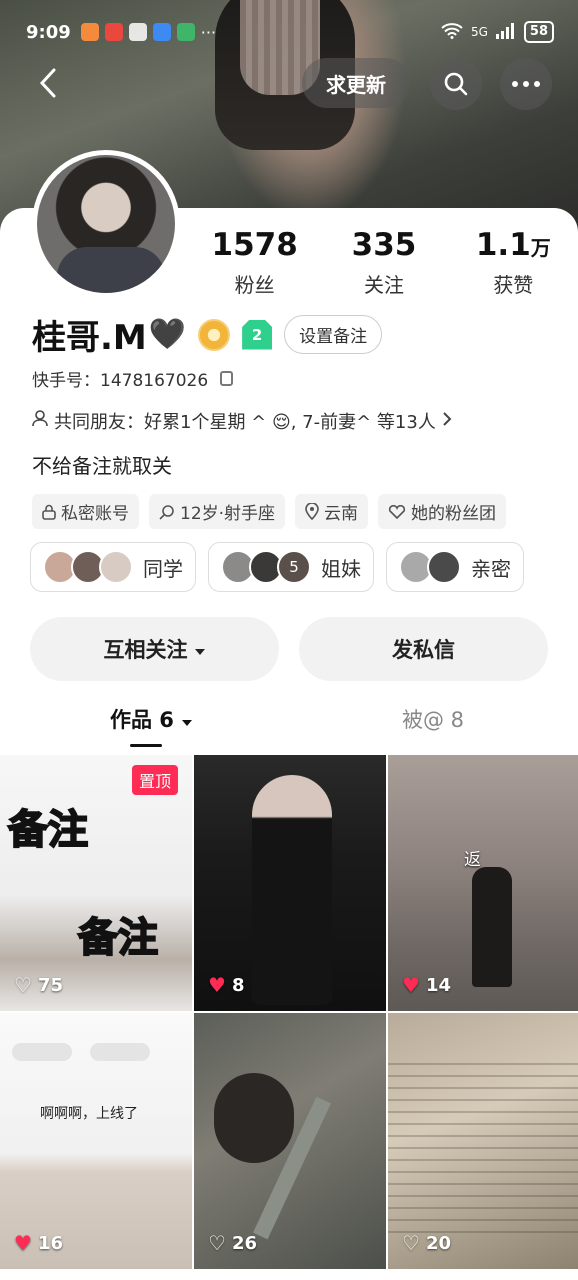 The width and height of the screenshot is (578, 1280). Describe the element at coordinates (294, 567) in the screenshot. I see `group-count: 5` at that location.